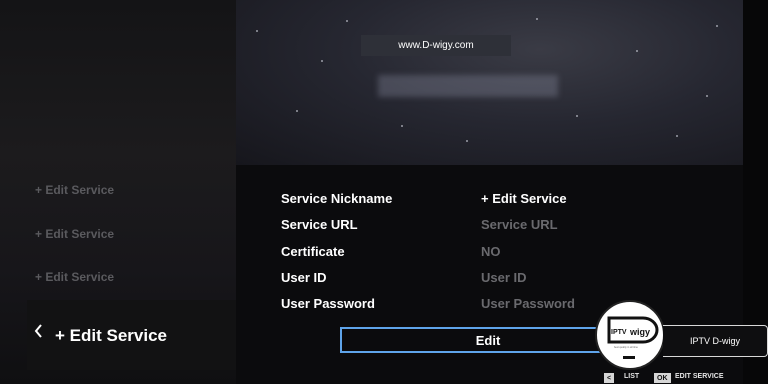 This screenshot has width=768, height=384. Describe the element at coordinates (111, 335) in the screenshot. I see `sidebar-active-label: + Edit Service` at that location.